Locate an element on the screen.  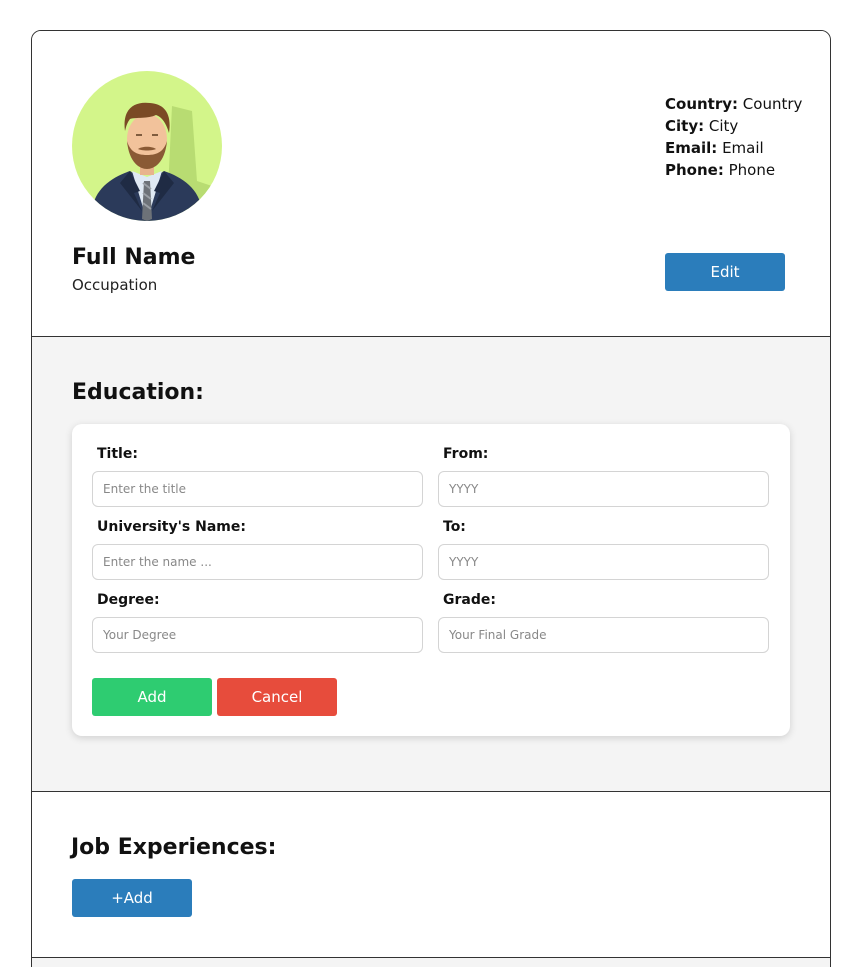
contact-country-value: Country is located at coordinates (772, 104).